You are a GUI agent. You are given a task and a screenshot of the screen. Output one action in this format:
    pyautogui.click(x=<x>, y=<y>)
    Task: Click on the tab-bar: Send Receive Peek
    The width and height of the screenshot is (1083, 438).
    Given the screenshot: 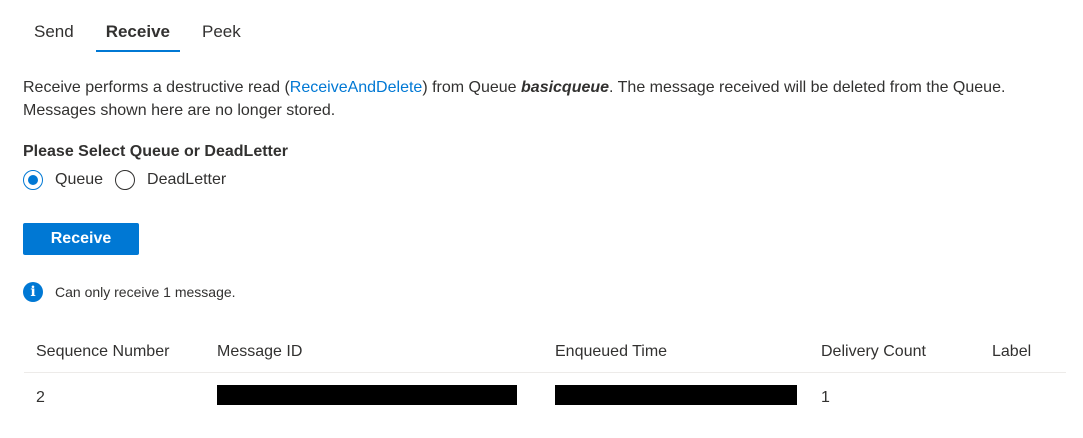 What is the action you would take?
    pyautogui.click(x=143, y=37)
    